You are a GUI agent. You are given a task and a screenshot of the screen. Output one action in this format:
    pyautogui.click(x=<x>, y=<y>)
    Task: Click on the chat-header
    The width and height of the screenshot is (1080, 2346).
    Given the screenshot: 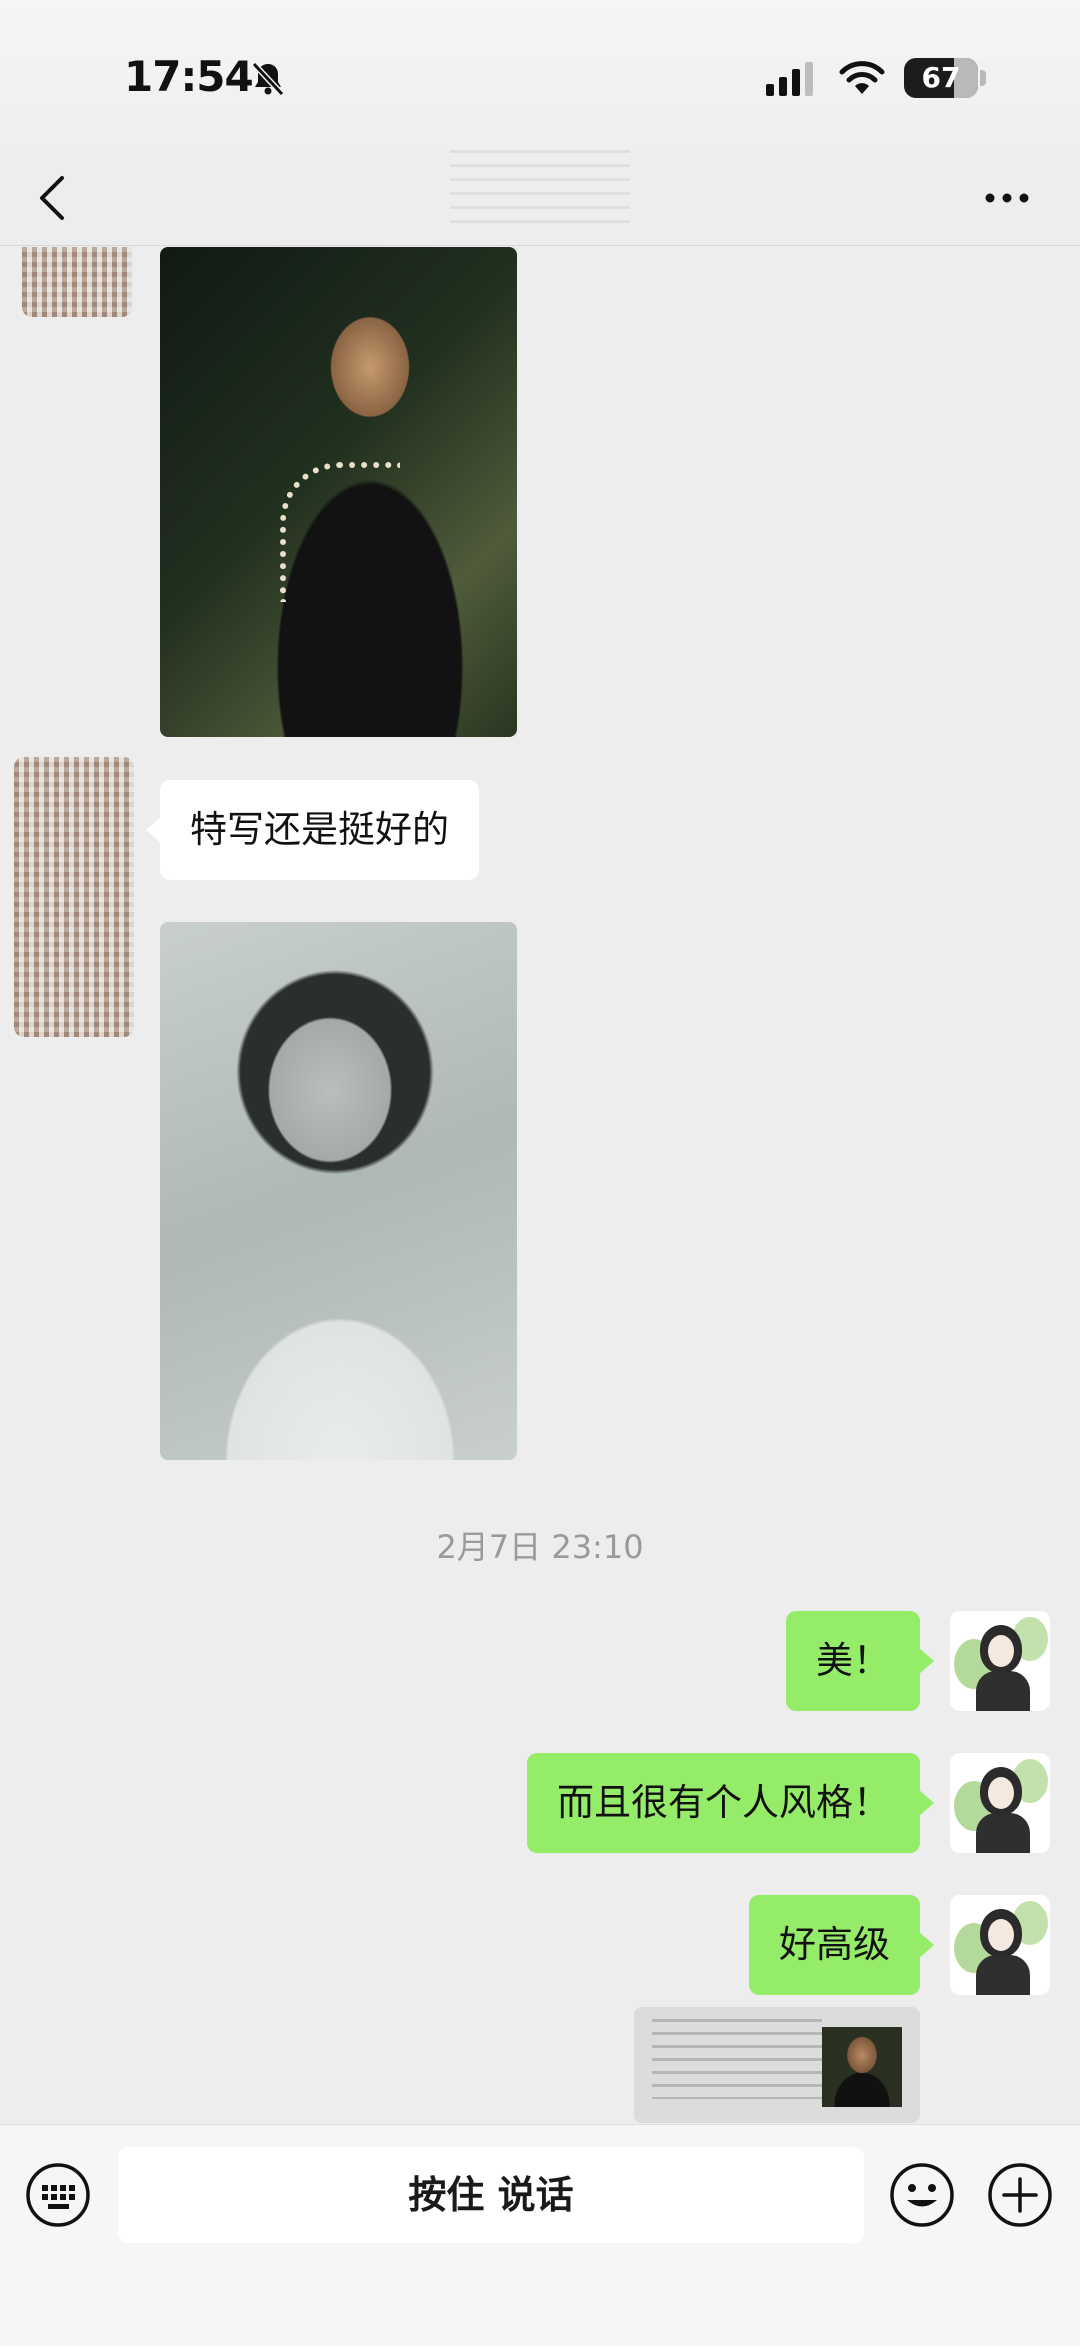 What is the action you would take?
    pyautogui.click(x=540, y=198)
    